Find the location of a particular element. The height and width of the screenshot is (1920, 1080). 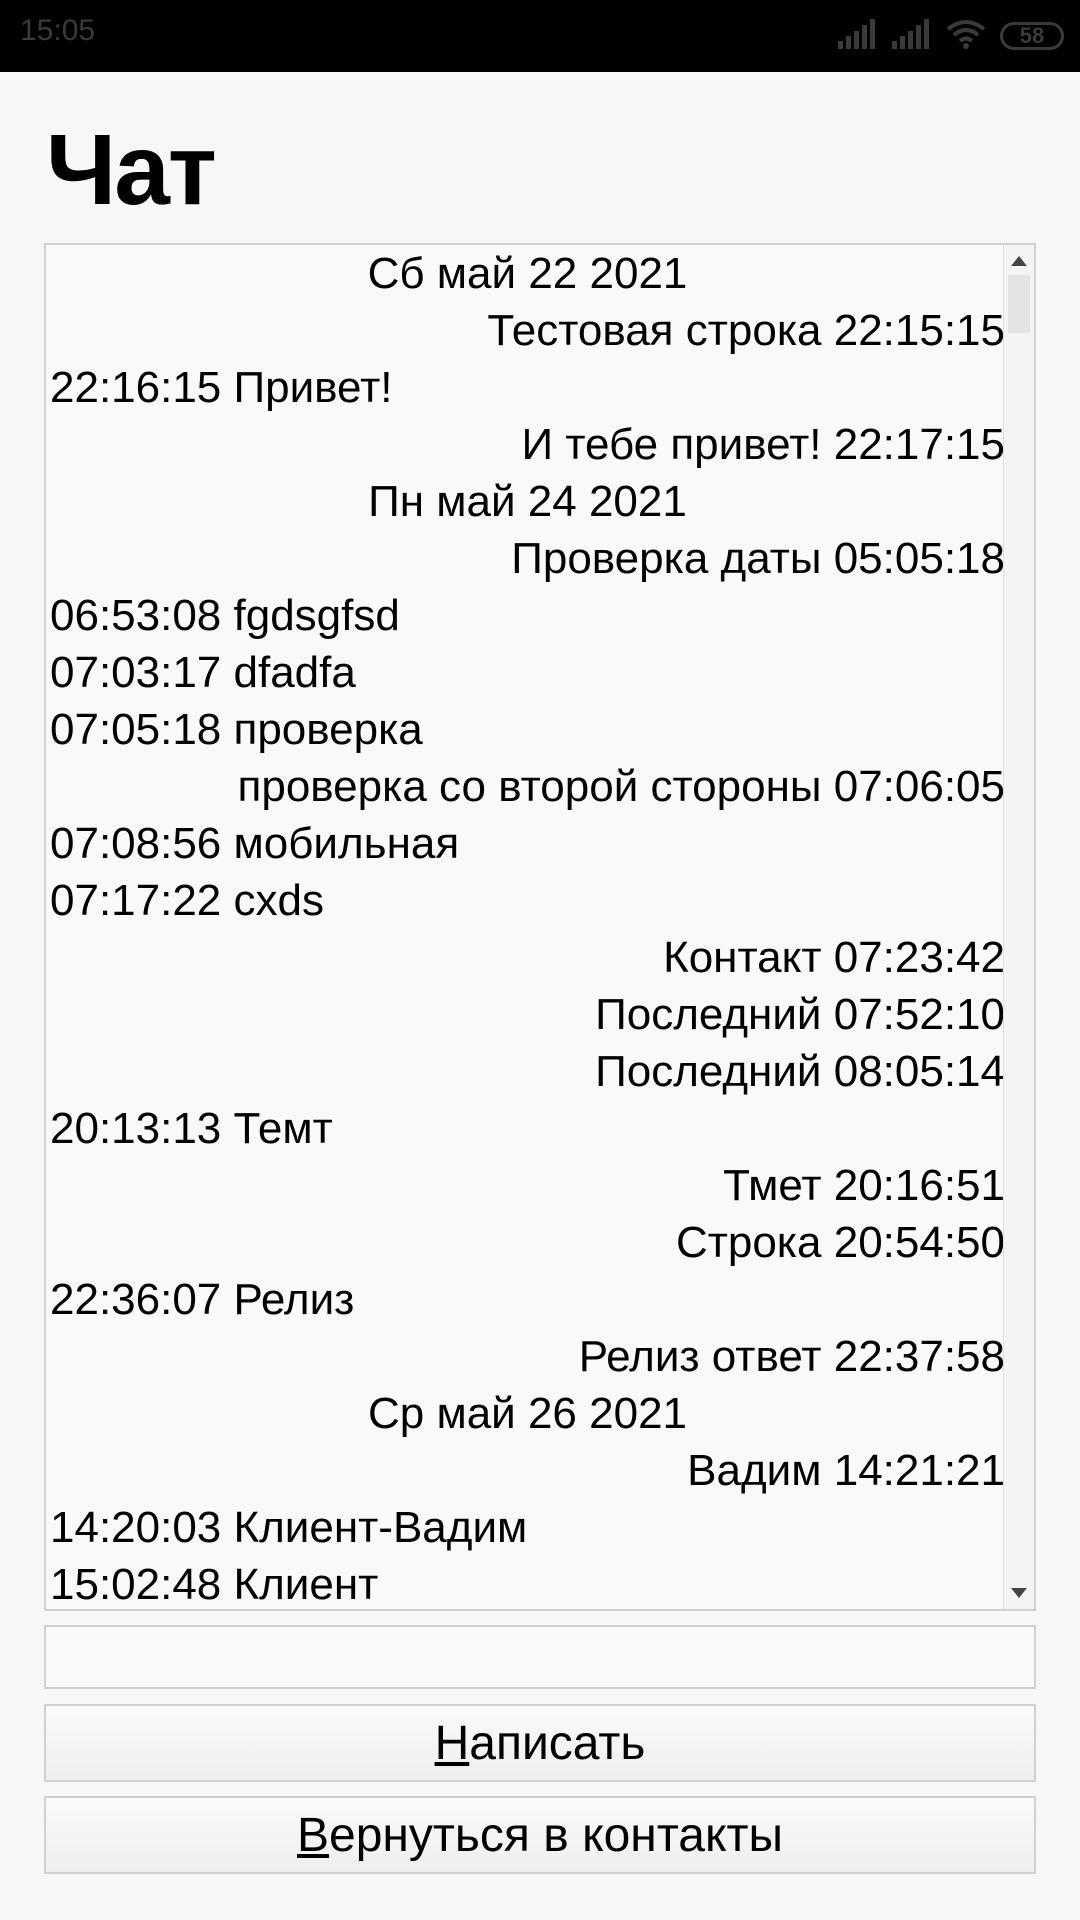

outgoing-message: Последний 07:52:10 is located at coordinates (800, 1014).